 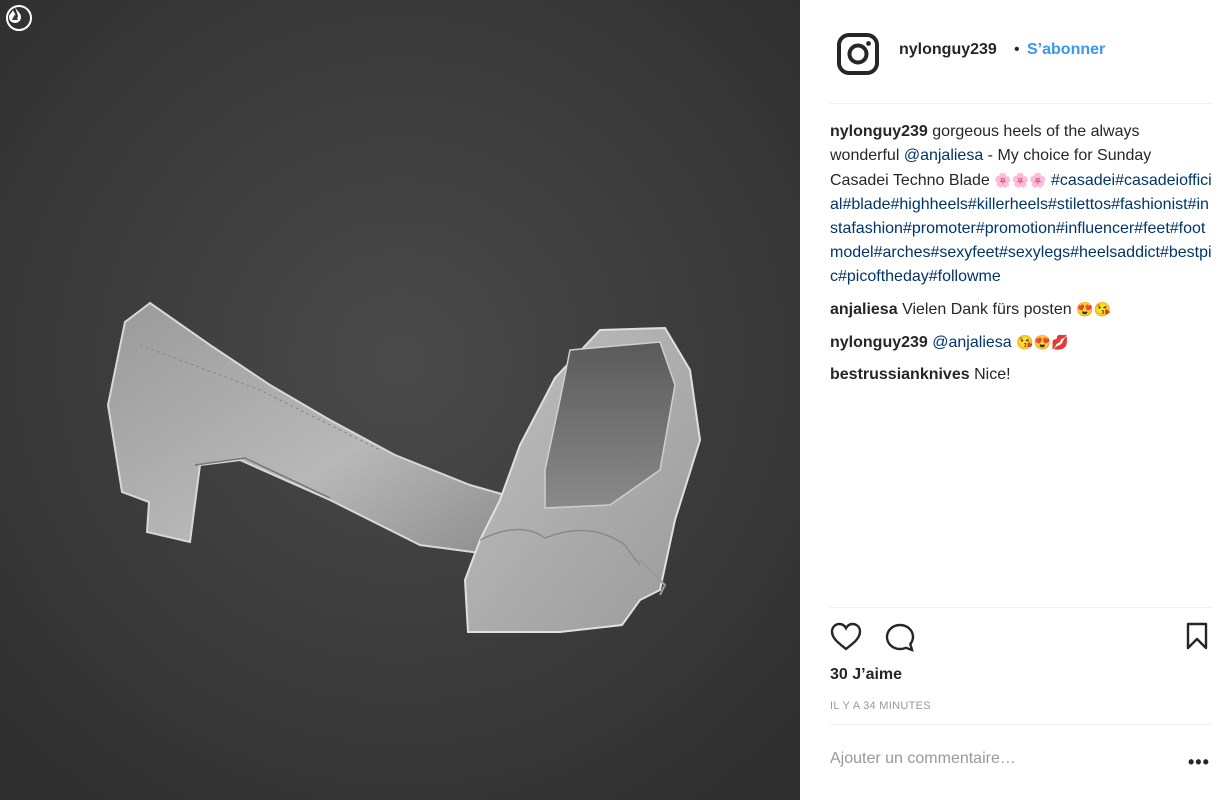 I want to click on comment-username: anjaliesa, so click(x=864, y=309).